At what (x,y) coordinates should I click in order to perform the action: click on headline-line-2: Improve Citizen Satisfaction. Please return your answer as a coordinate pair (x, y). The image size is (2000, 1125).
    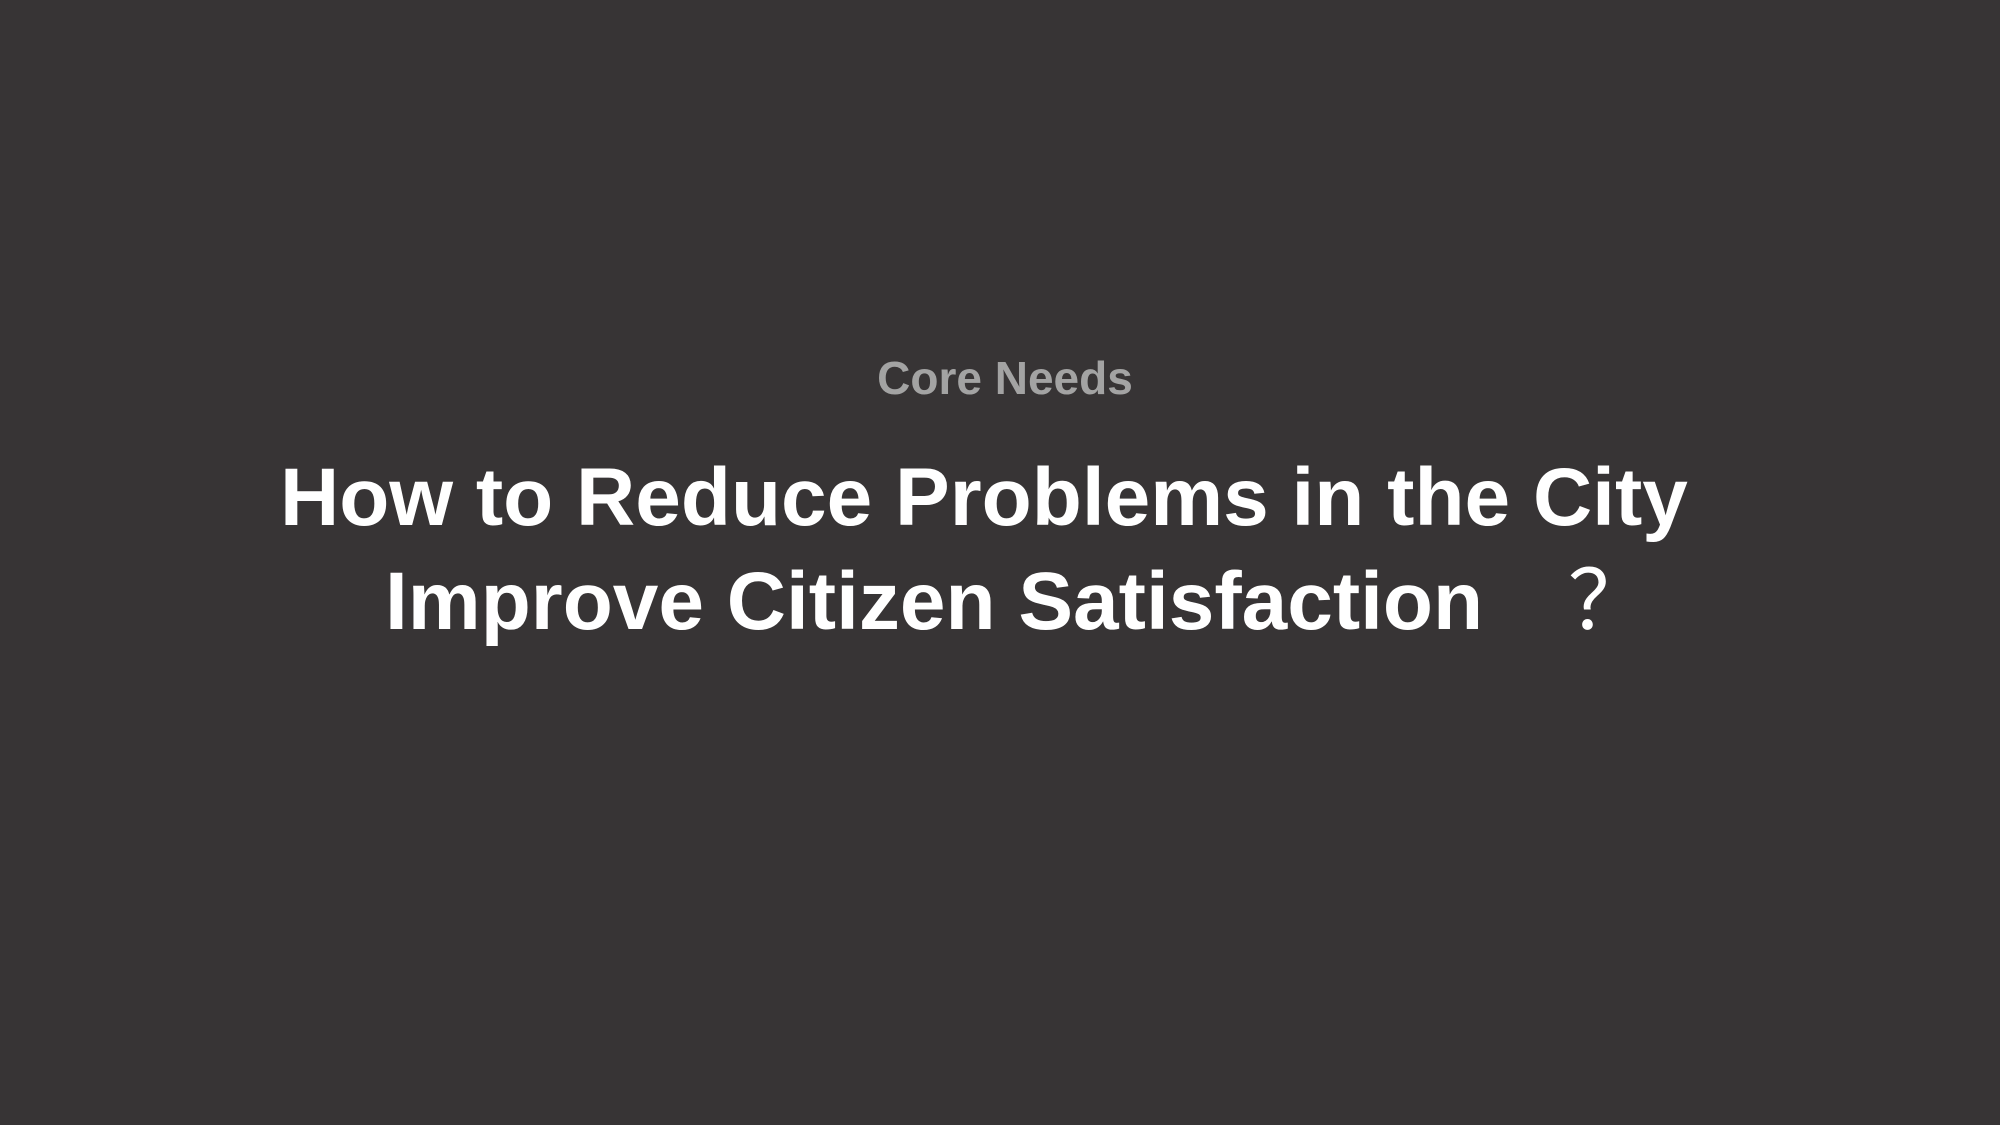
    Looking at the image, I should click on (934, 601).